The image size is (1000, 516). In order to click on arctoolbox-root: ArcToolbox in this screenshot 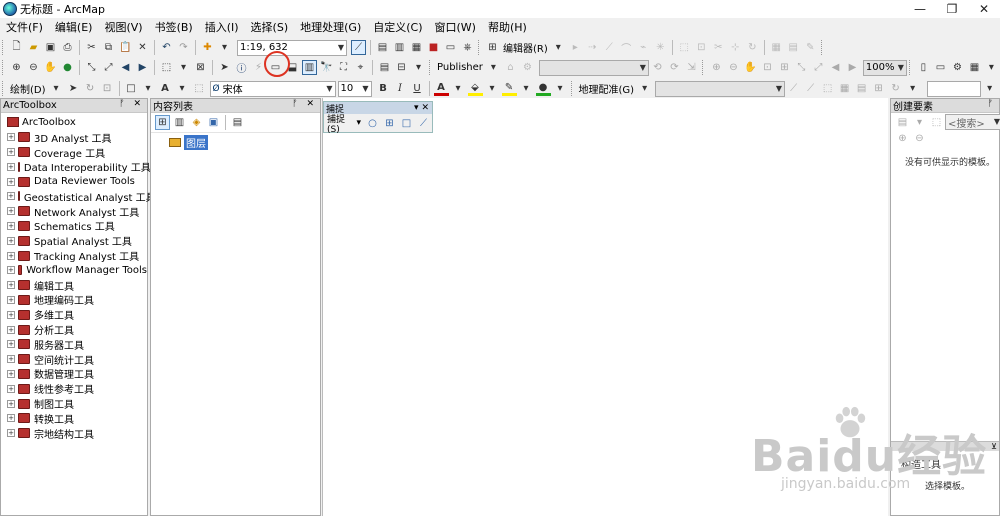, I will do `click(74, 122)`.